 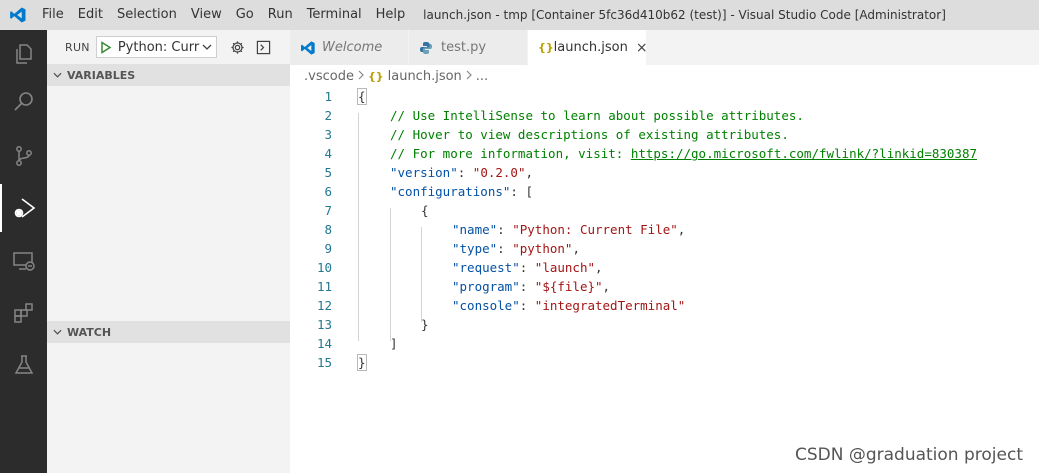 What do you see at coordinates (324, 362) in the screenshot?
I see `line-number: 15` at bounding box center [324, 362].